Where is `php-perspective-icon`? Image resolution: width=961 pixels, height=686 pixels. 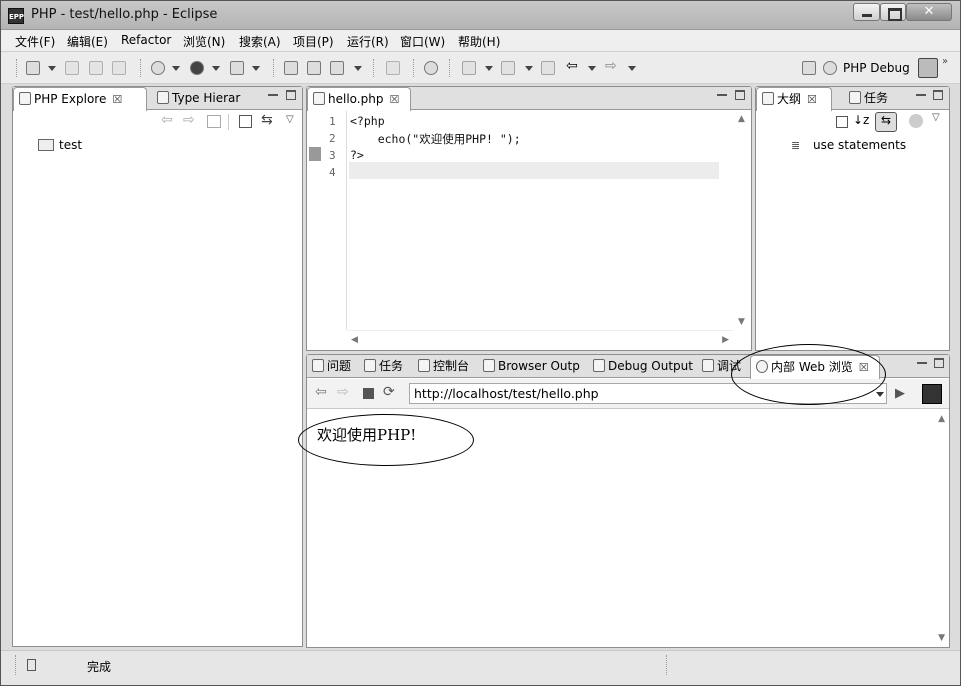
php-perspective-icon is located at coordinates (928, 68).